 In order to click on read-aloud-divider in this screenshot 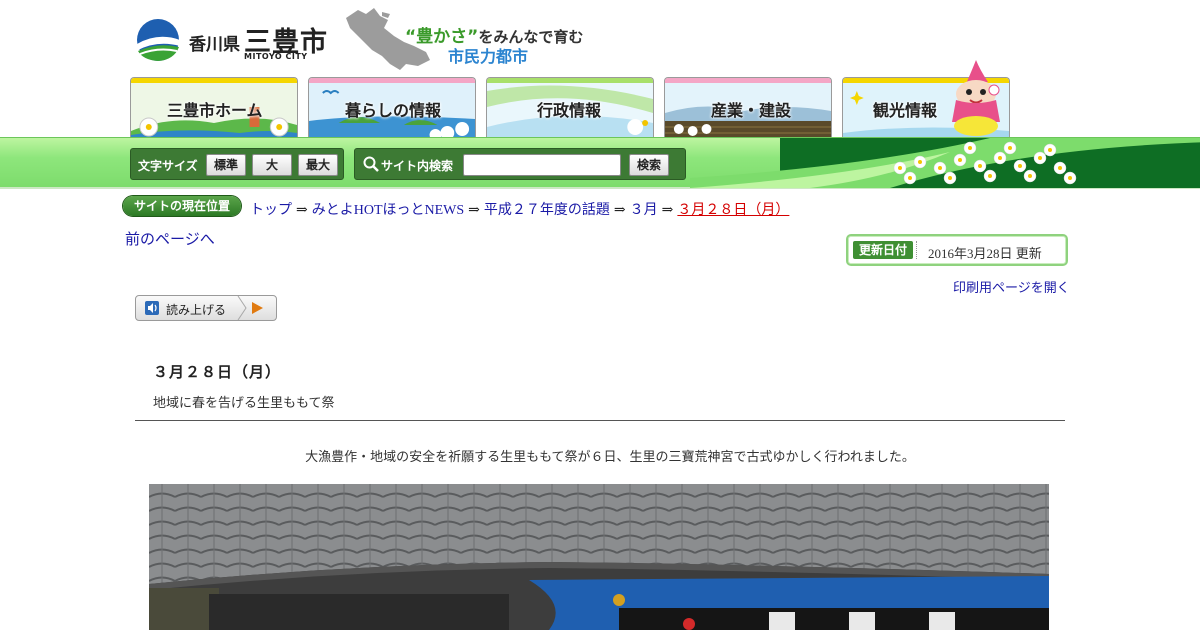, I will do `click(242, 308)`.